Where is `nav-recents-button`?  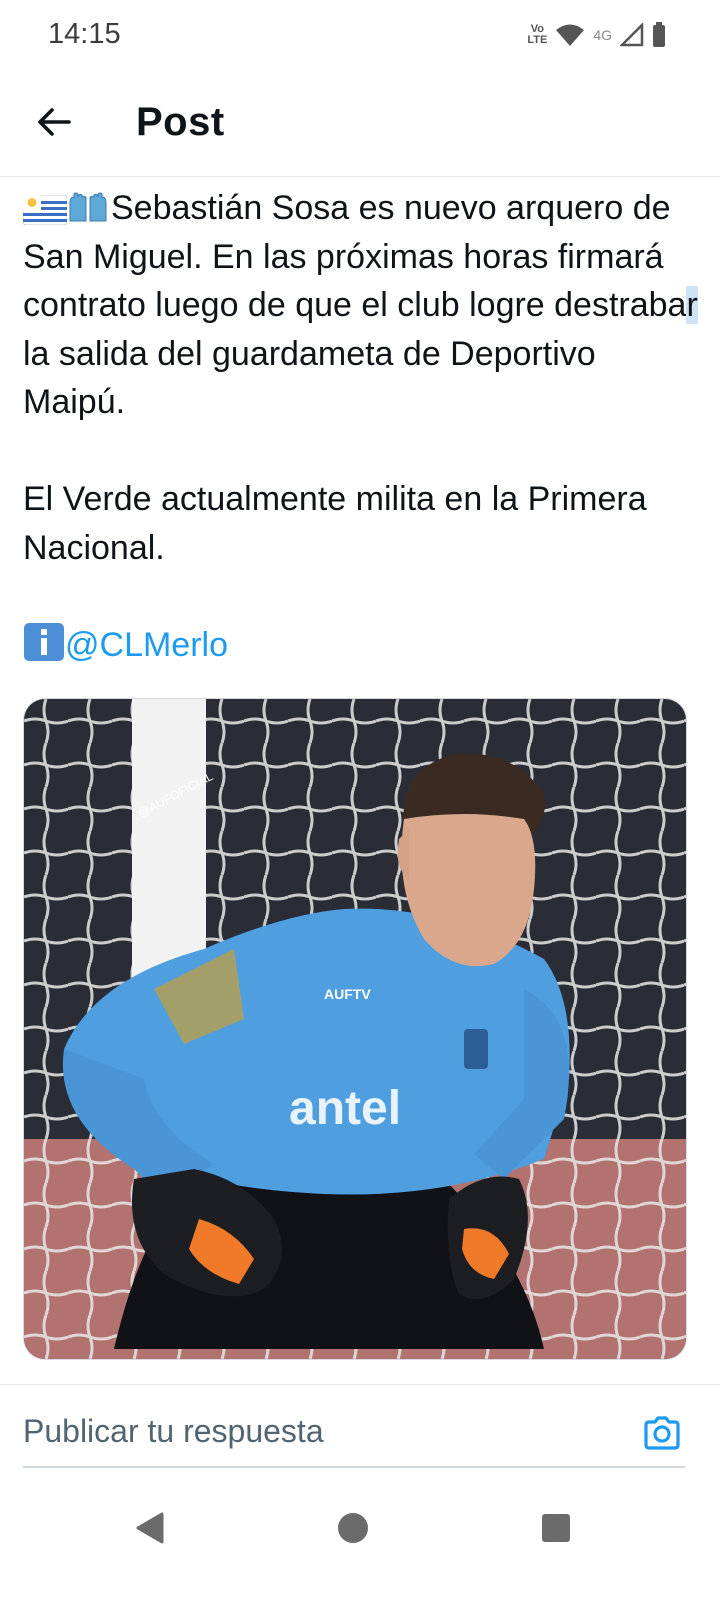 nav-recents-button is located at coordinates (556, 1528).